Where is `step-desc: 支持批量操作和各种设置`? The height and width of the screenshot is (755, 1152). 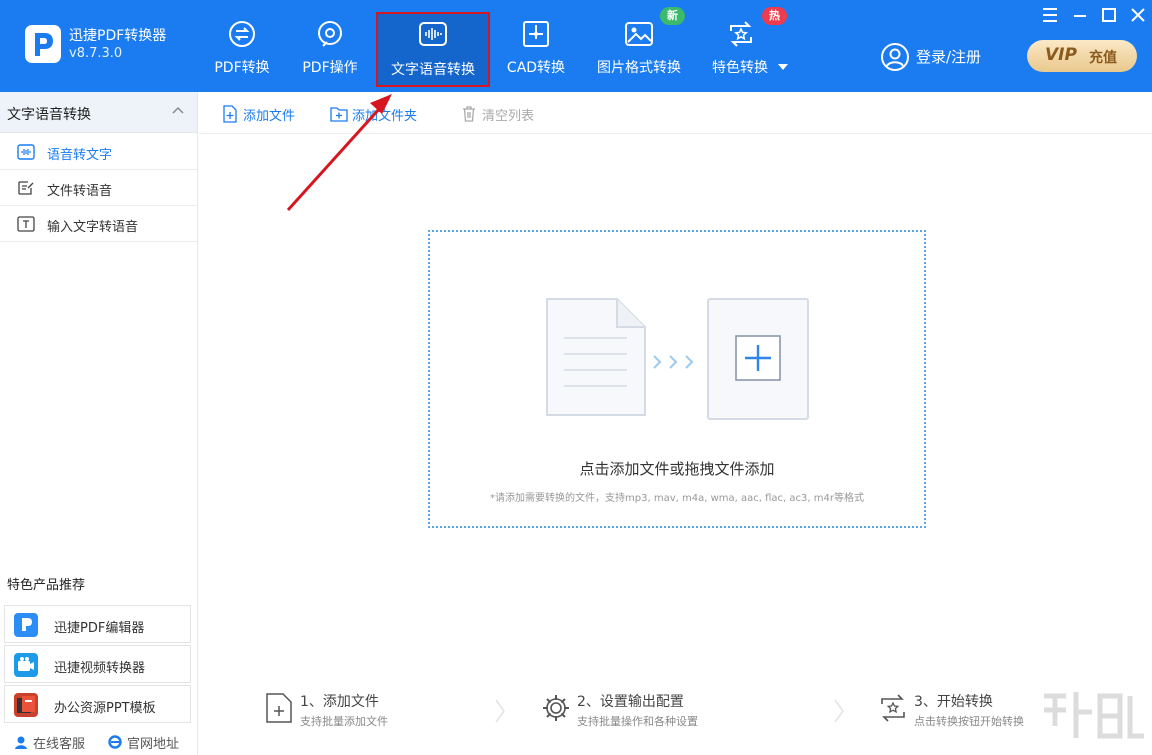
step-desc: 支持批量操作和各种设置 is located at coordinates (637, 721).